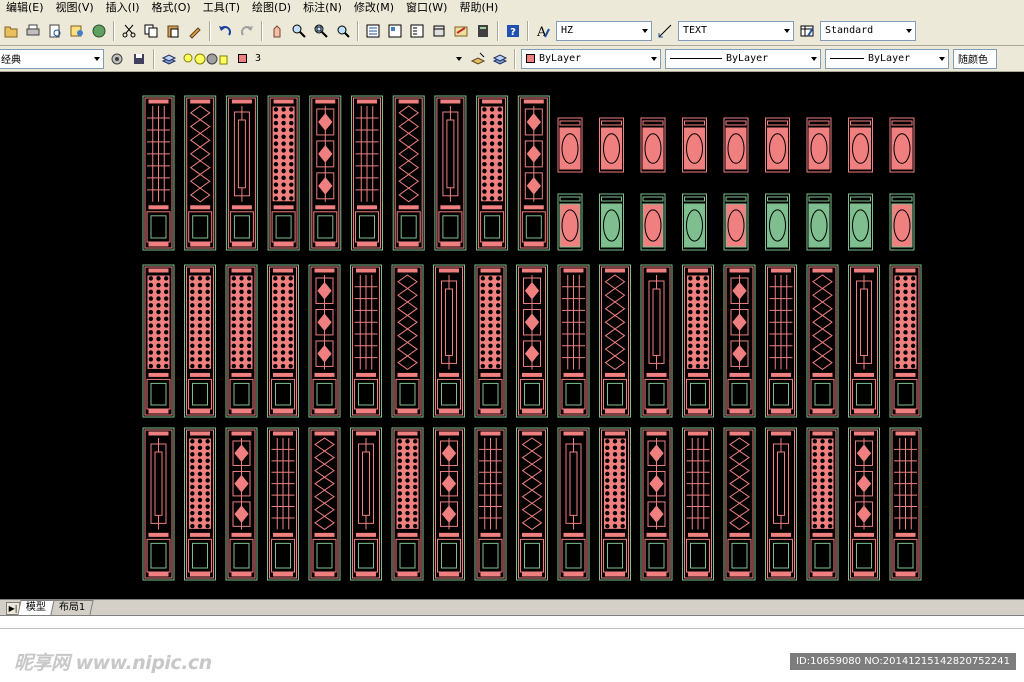 The height and width of the screenshot is (682, 1024). Describe the element at coordinates (513, 31) in the screenshot. I see `help-icon: ?` at that location.